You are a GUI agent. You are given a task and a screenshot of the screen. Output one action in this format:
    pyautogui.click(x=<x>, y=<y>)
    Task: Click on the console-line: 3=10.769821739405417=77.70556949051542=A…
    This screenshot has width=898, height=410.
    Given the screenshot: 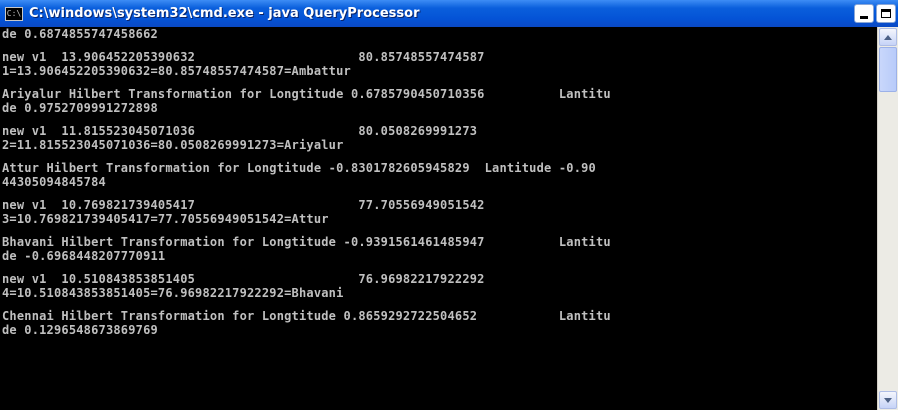 What is the action you would take?
    pyautogui.click(x=165, y=219)
    